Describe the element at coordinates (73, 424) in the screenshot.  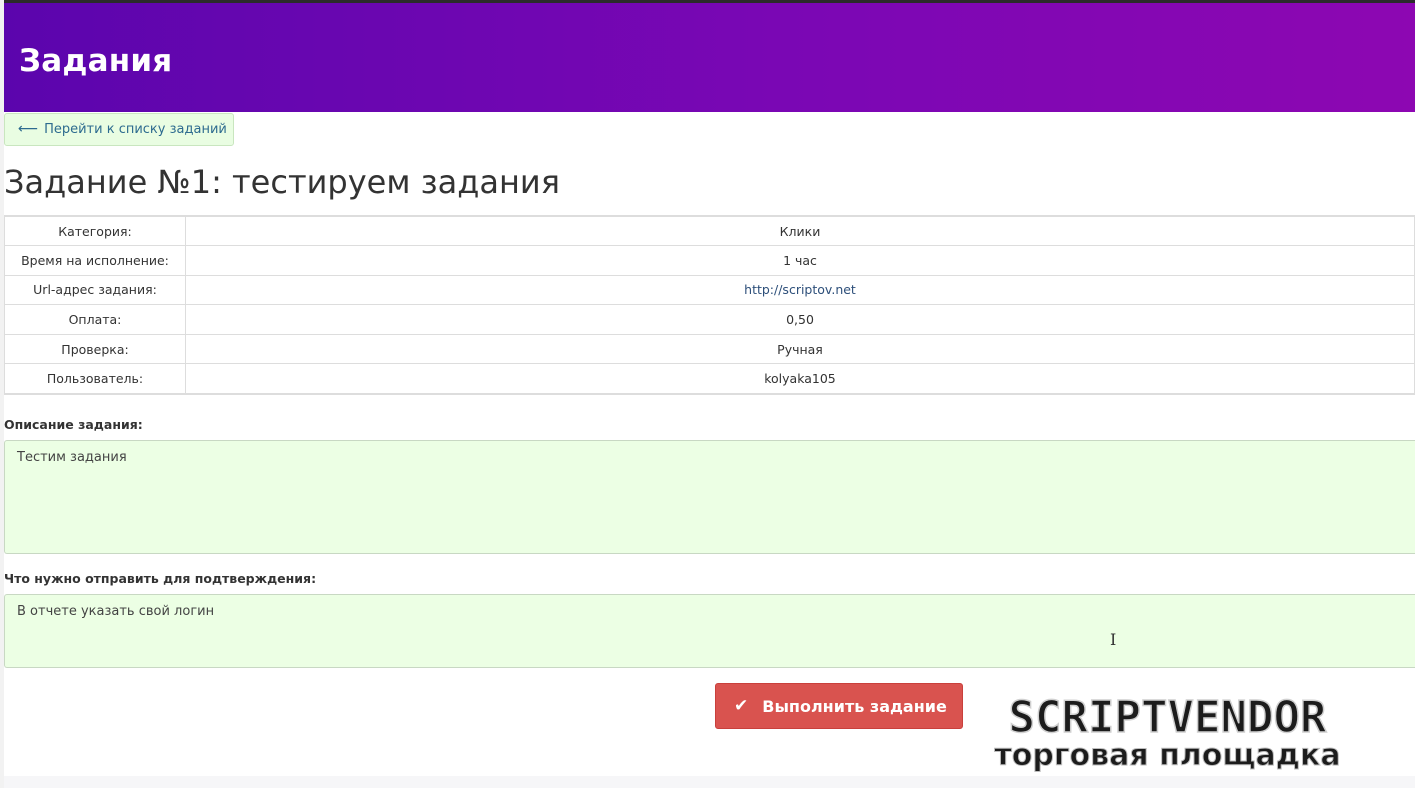
I see `description-label: Описание задания:` at that location.